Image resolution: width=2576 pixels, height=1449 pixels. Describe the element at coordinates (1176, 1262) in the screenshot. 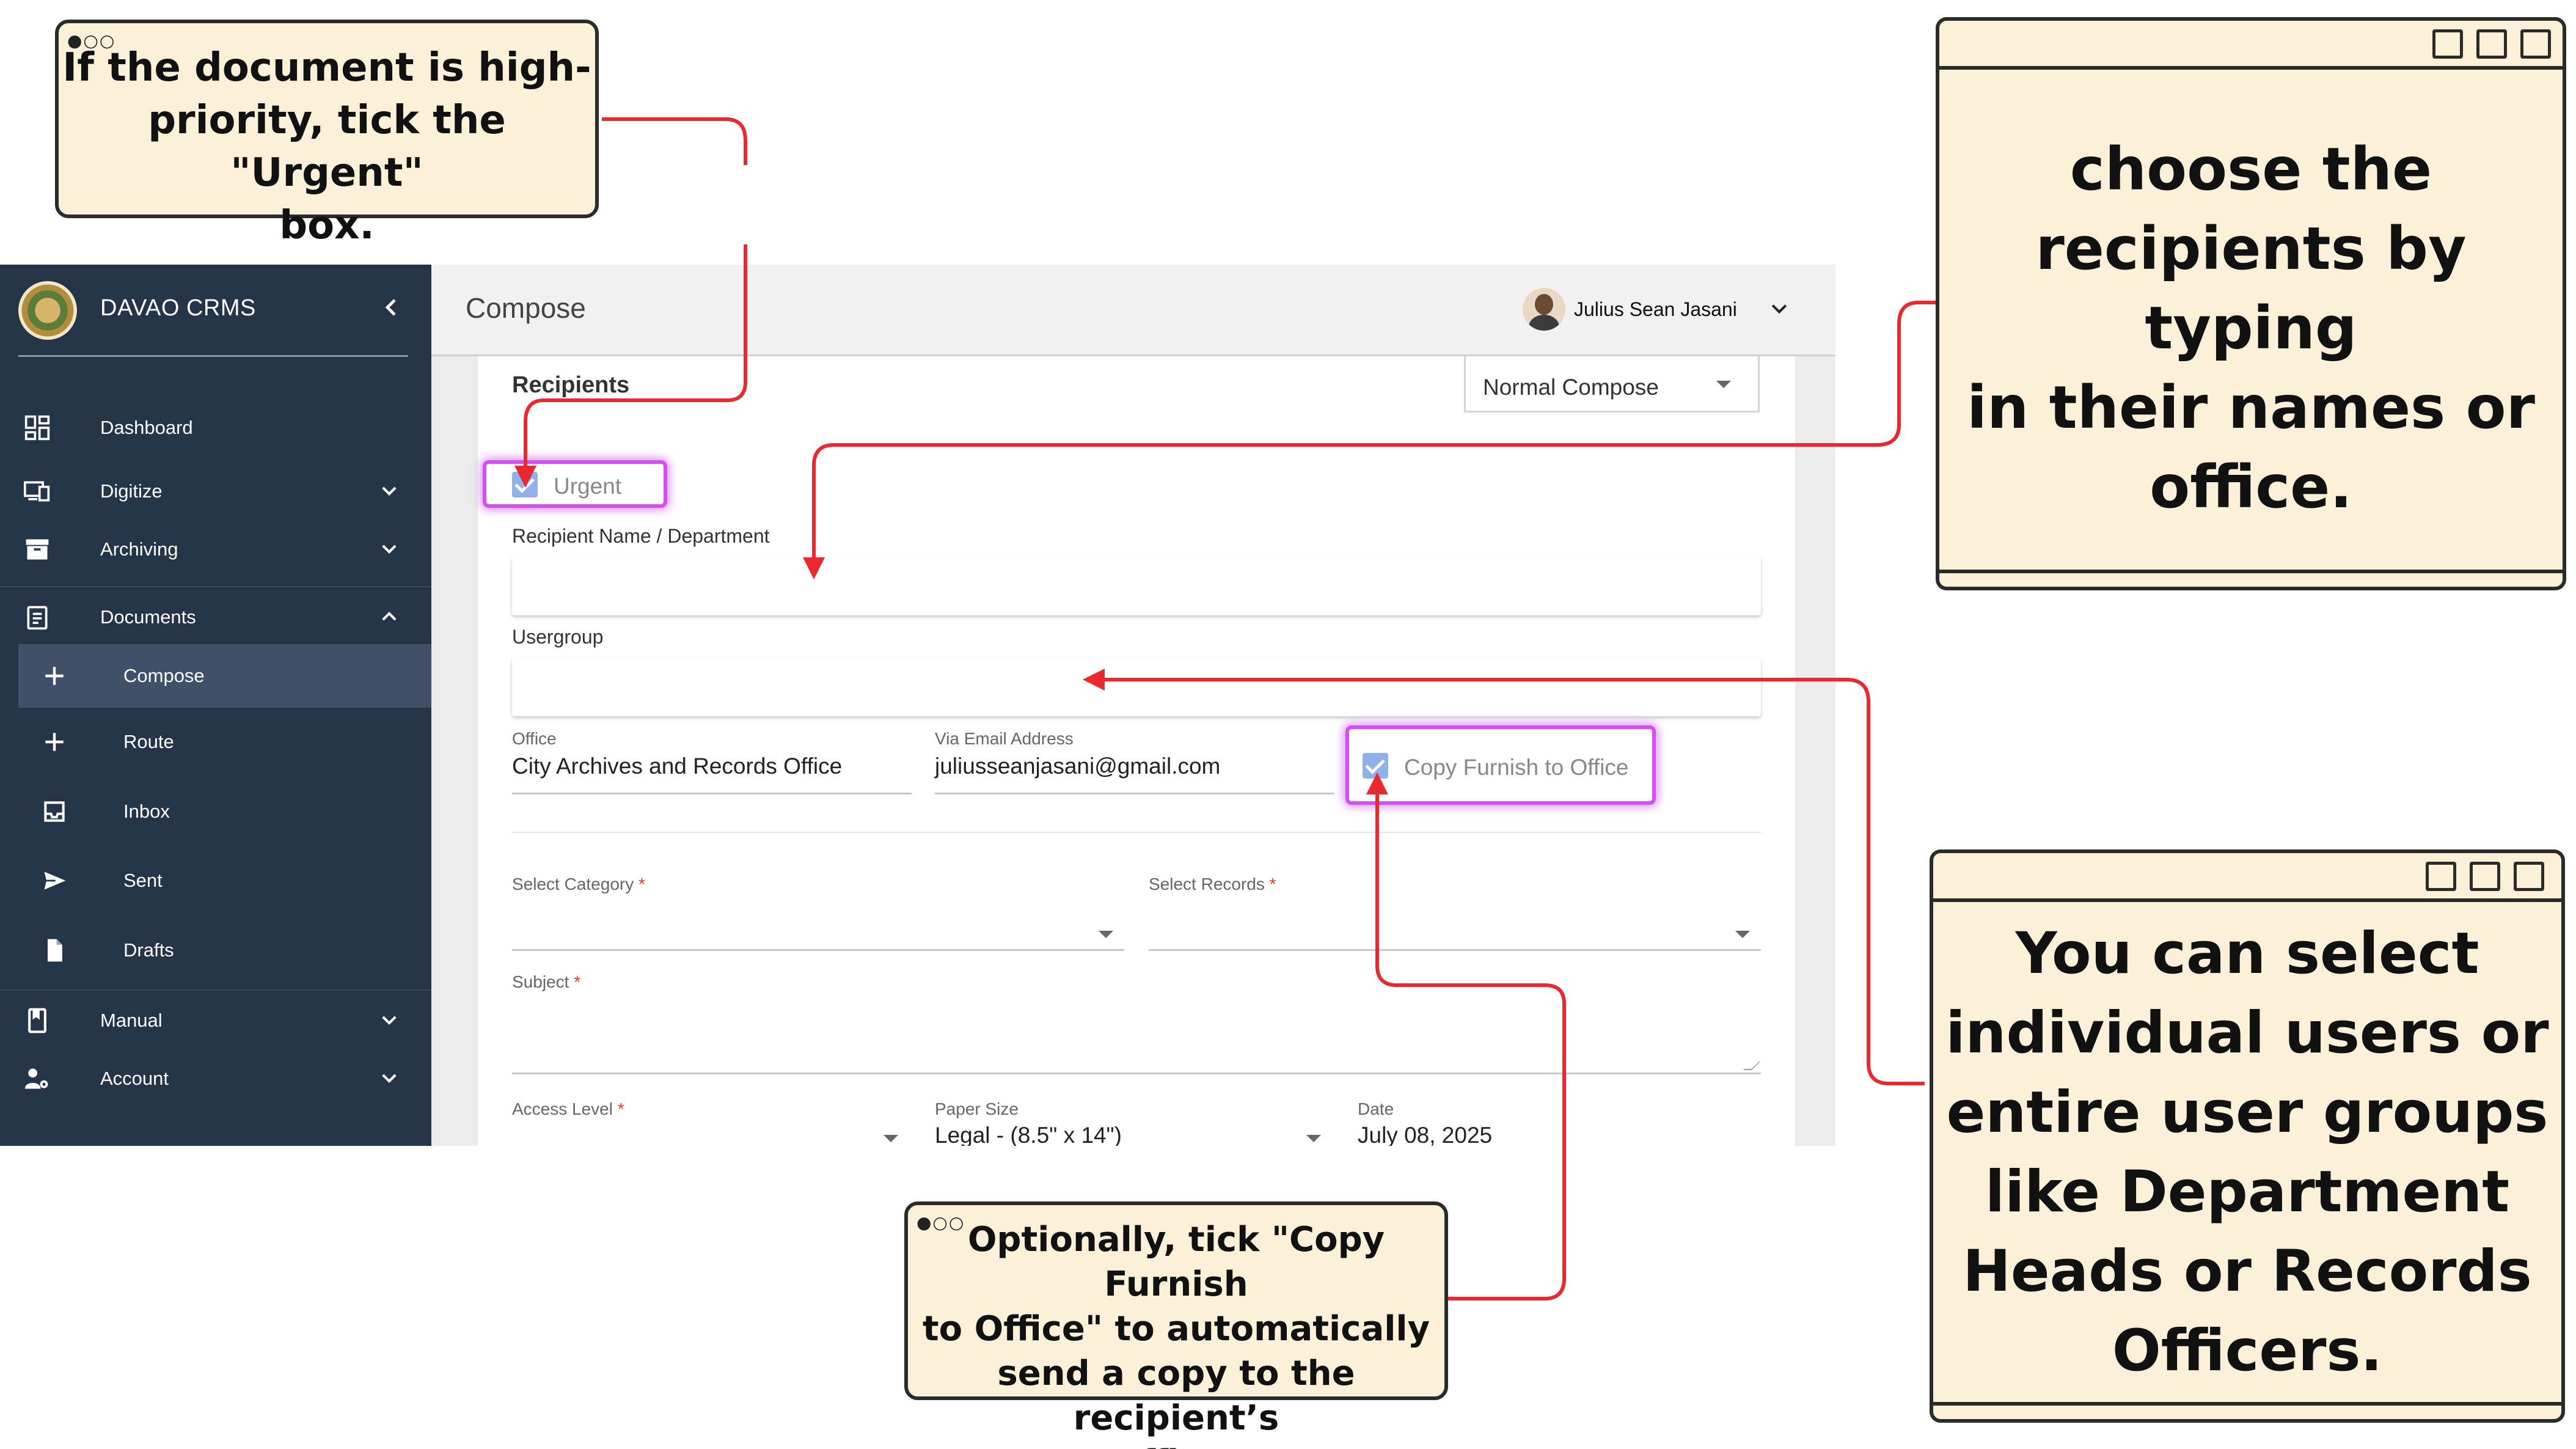

I see `note-line: Optionally, tick "Copy Furnish` at that location.